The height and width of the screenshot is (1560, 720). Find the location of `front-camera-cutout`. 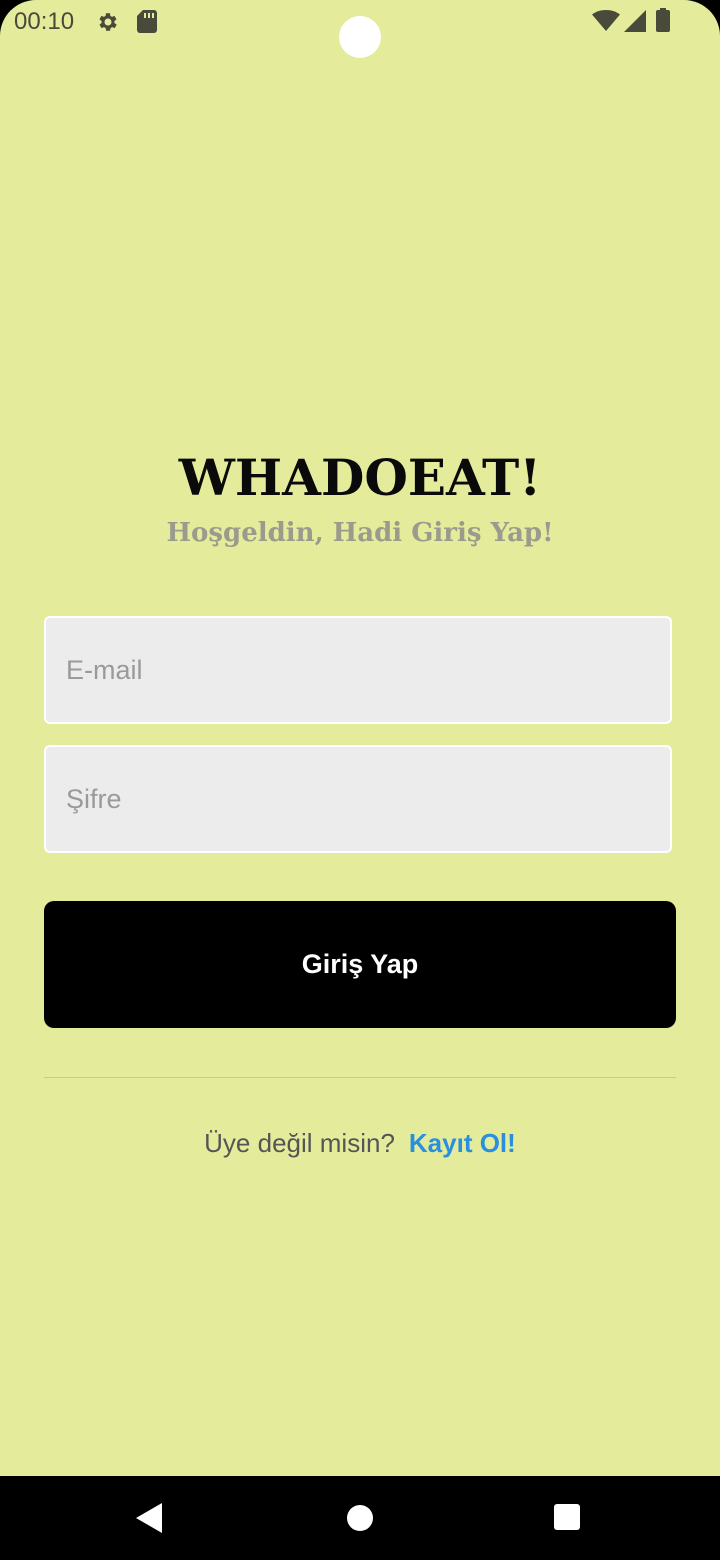

front-camera-cutout is located at coordinates (360, 37).